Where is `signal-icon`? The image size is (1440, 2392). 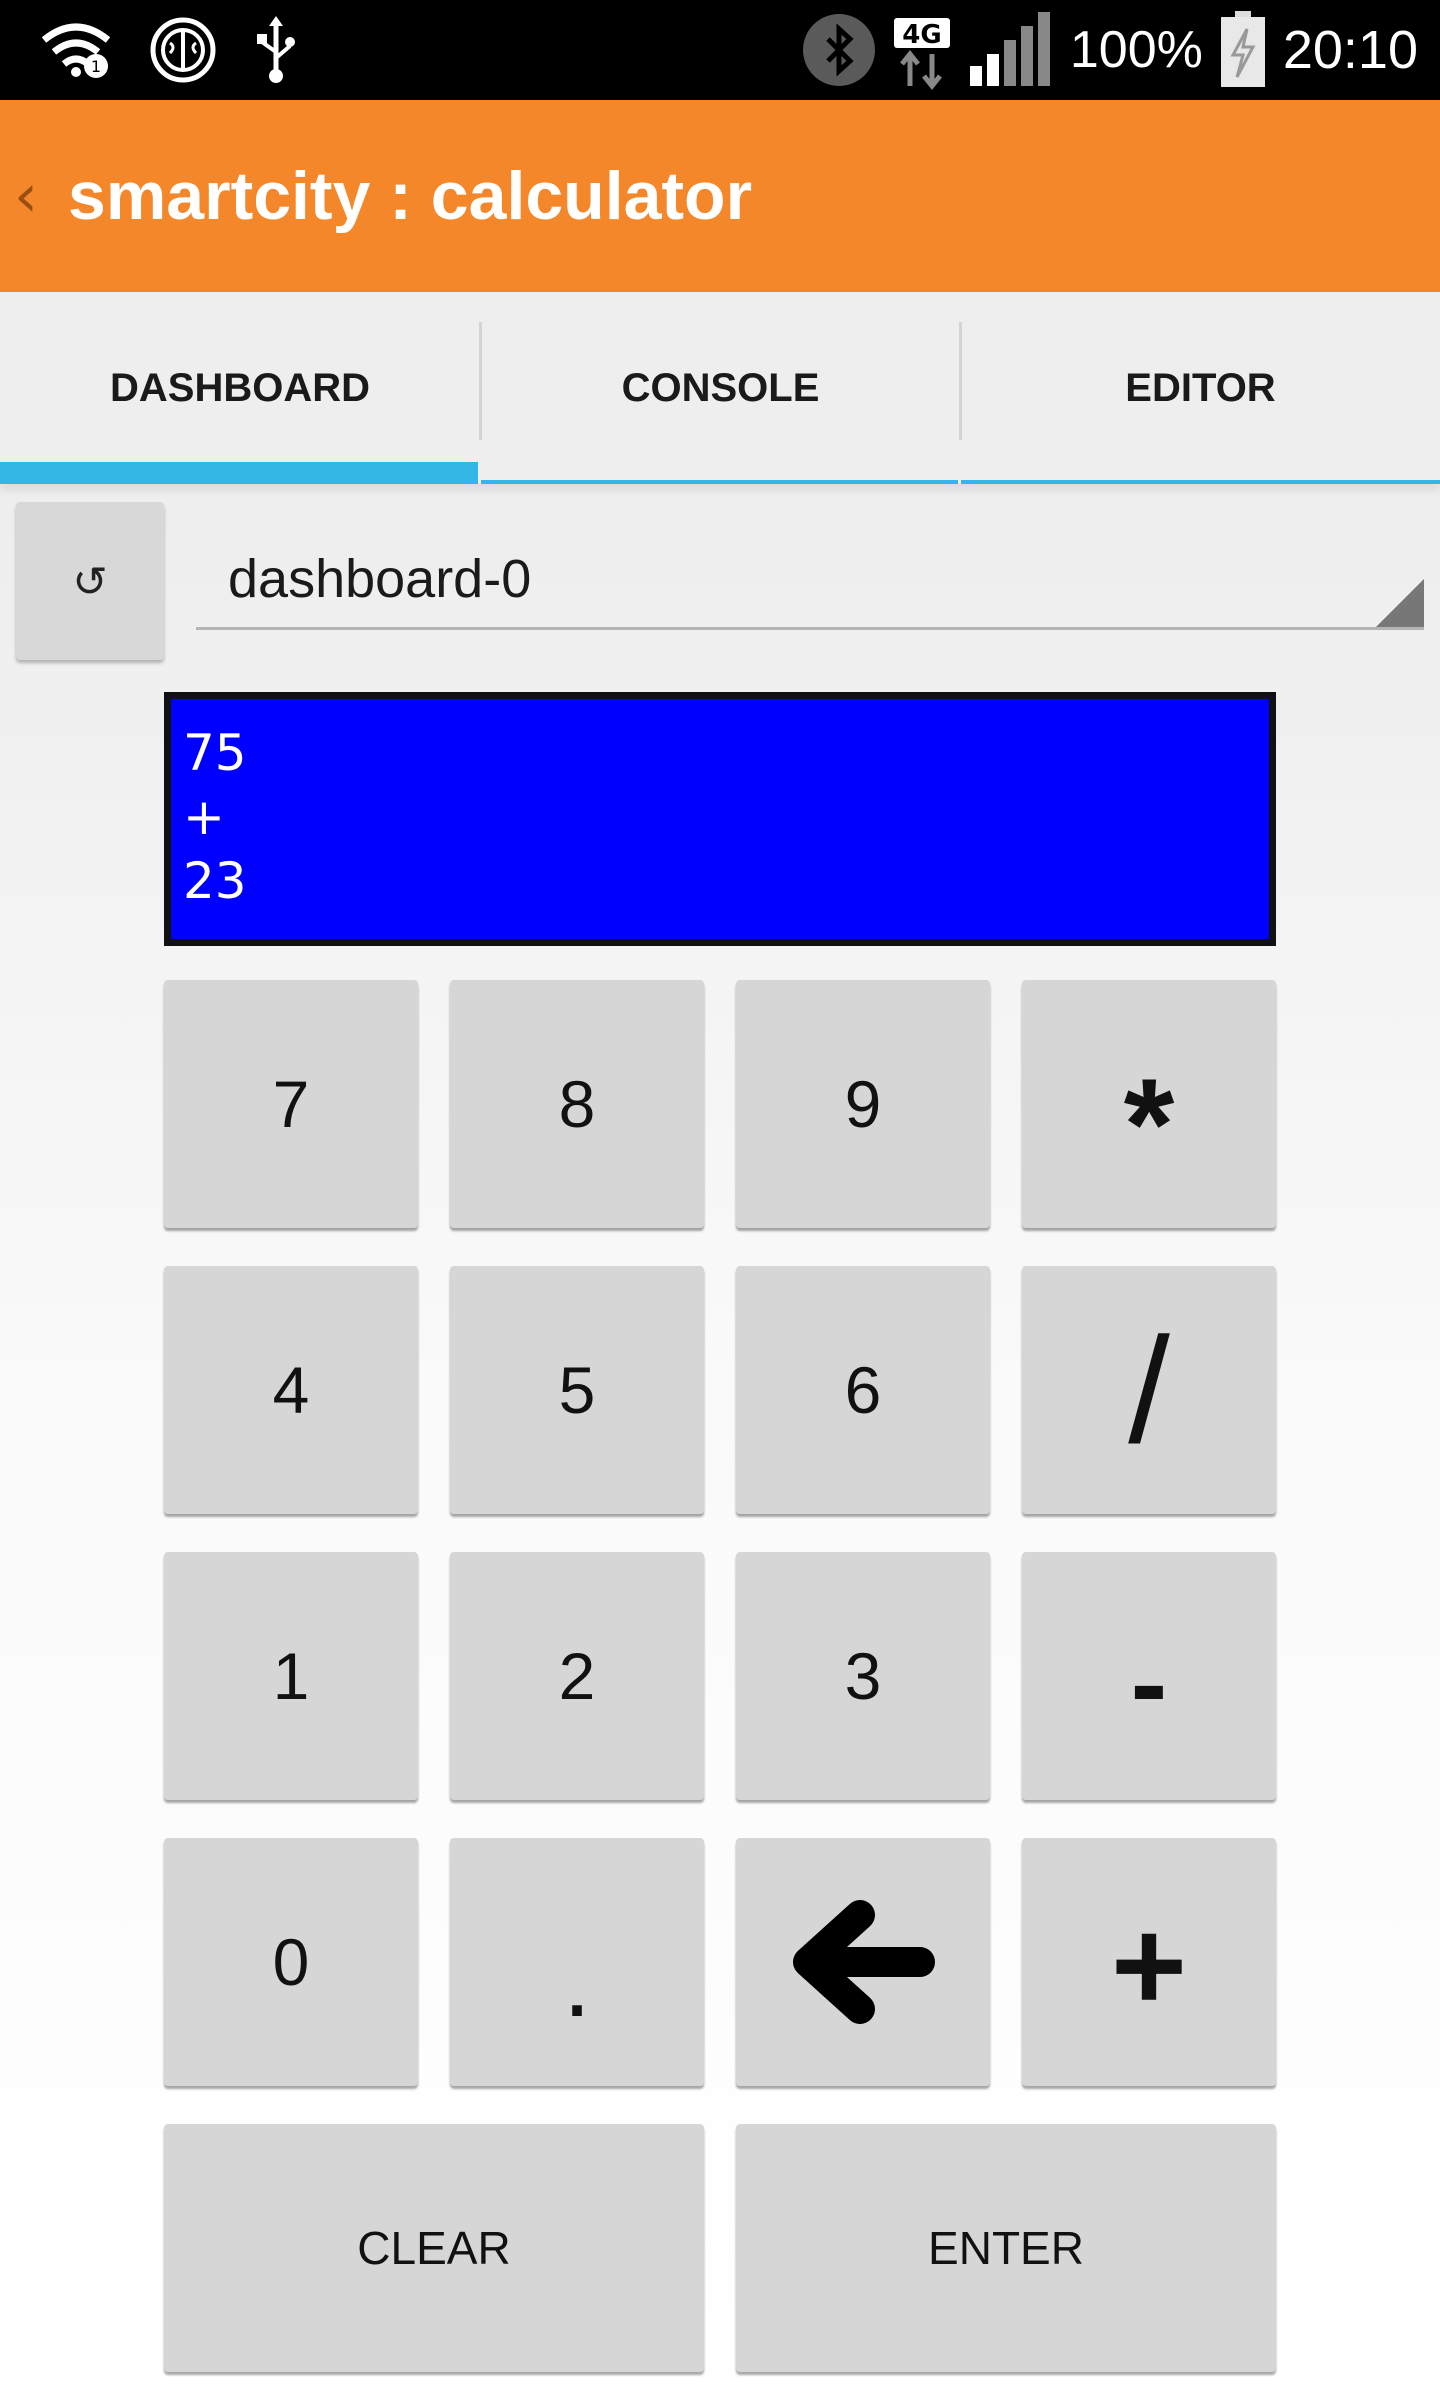 signal-icon is located at coordinates (1011, 50).